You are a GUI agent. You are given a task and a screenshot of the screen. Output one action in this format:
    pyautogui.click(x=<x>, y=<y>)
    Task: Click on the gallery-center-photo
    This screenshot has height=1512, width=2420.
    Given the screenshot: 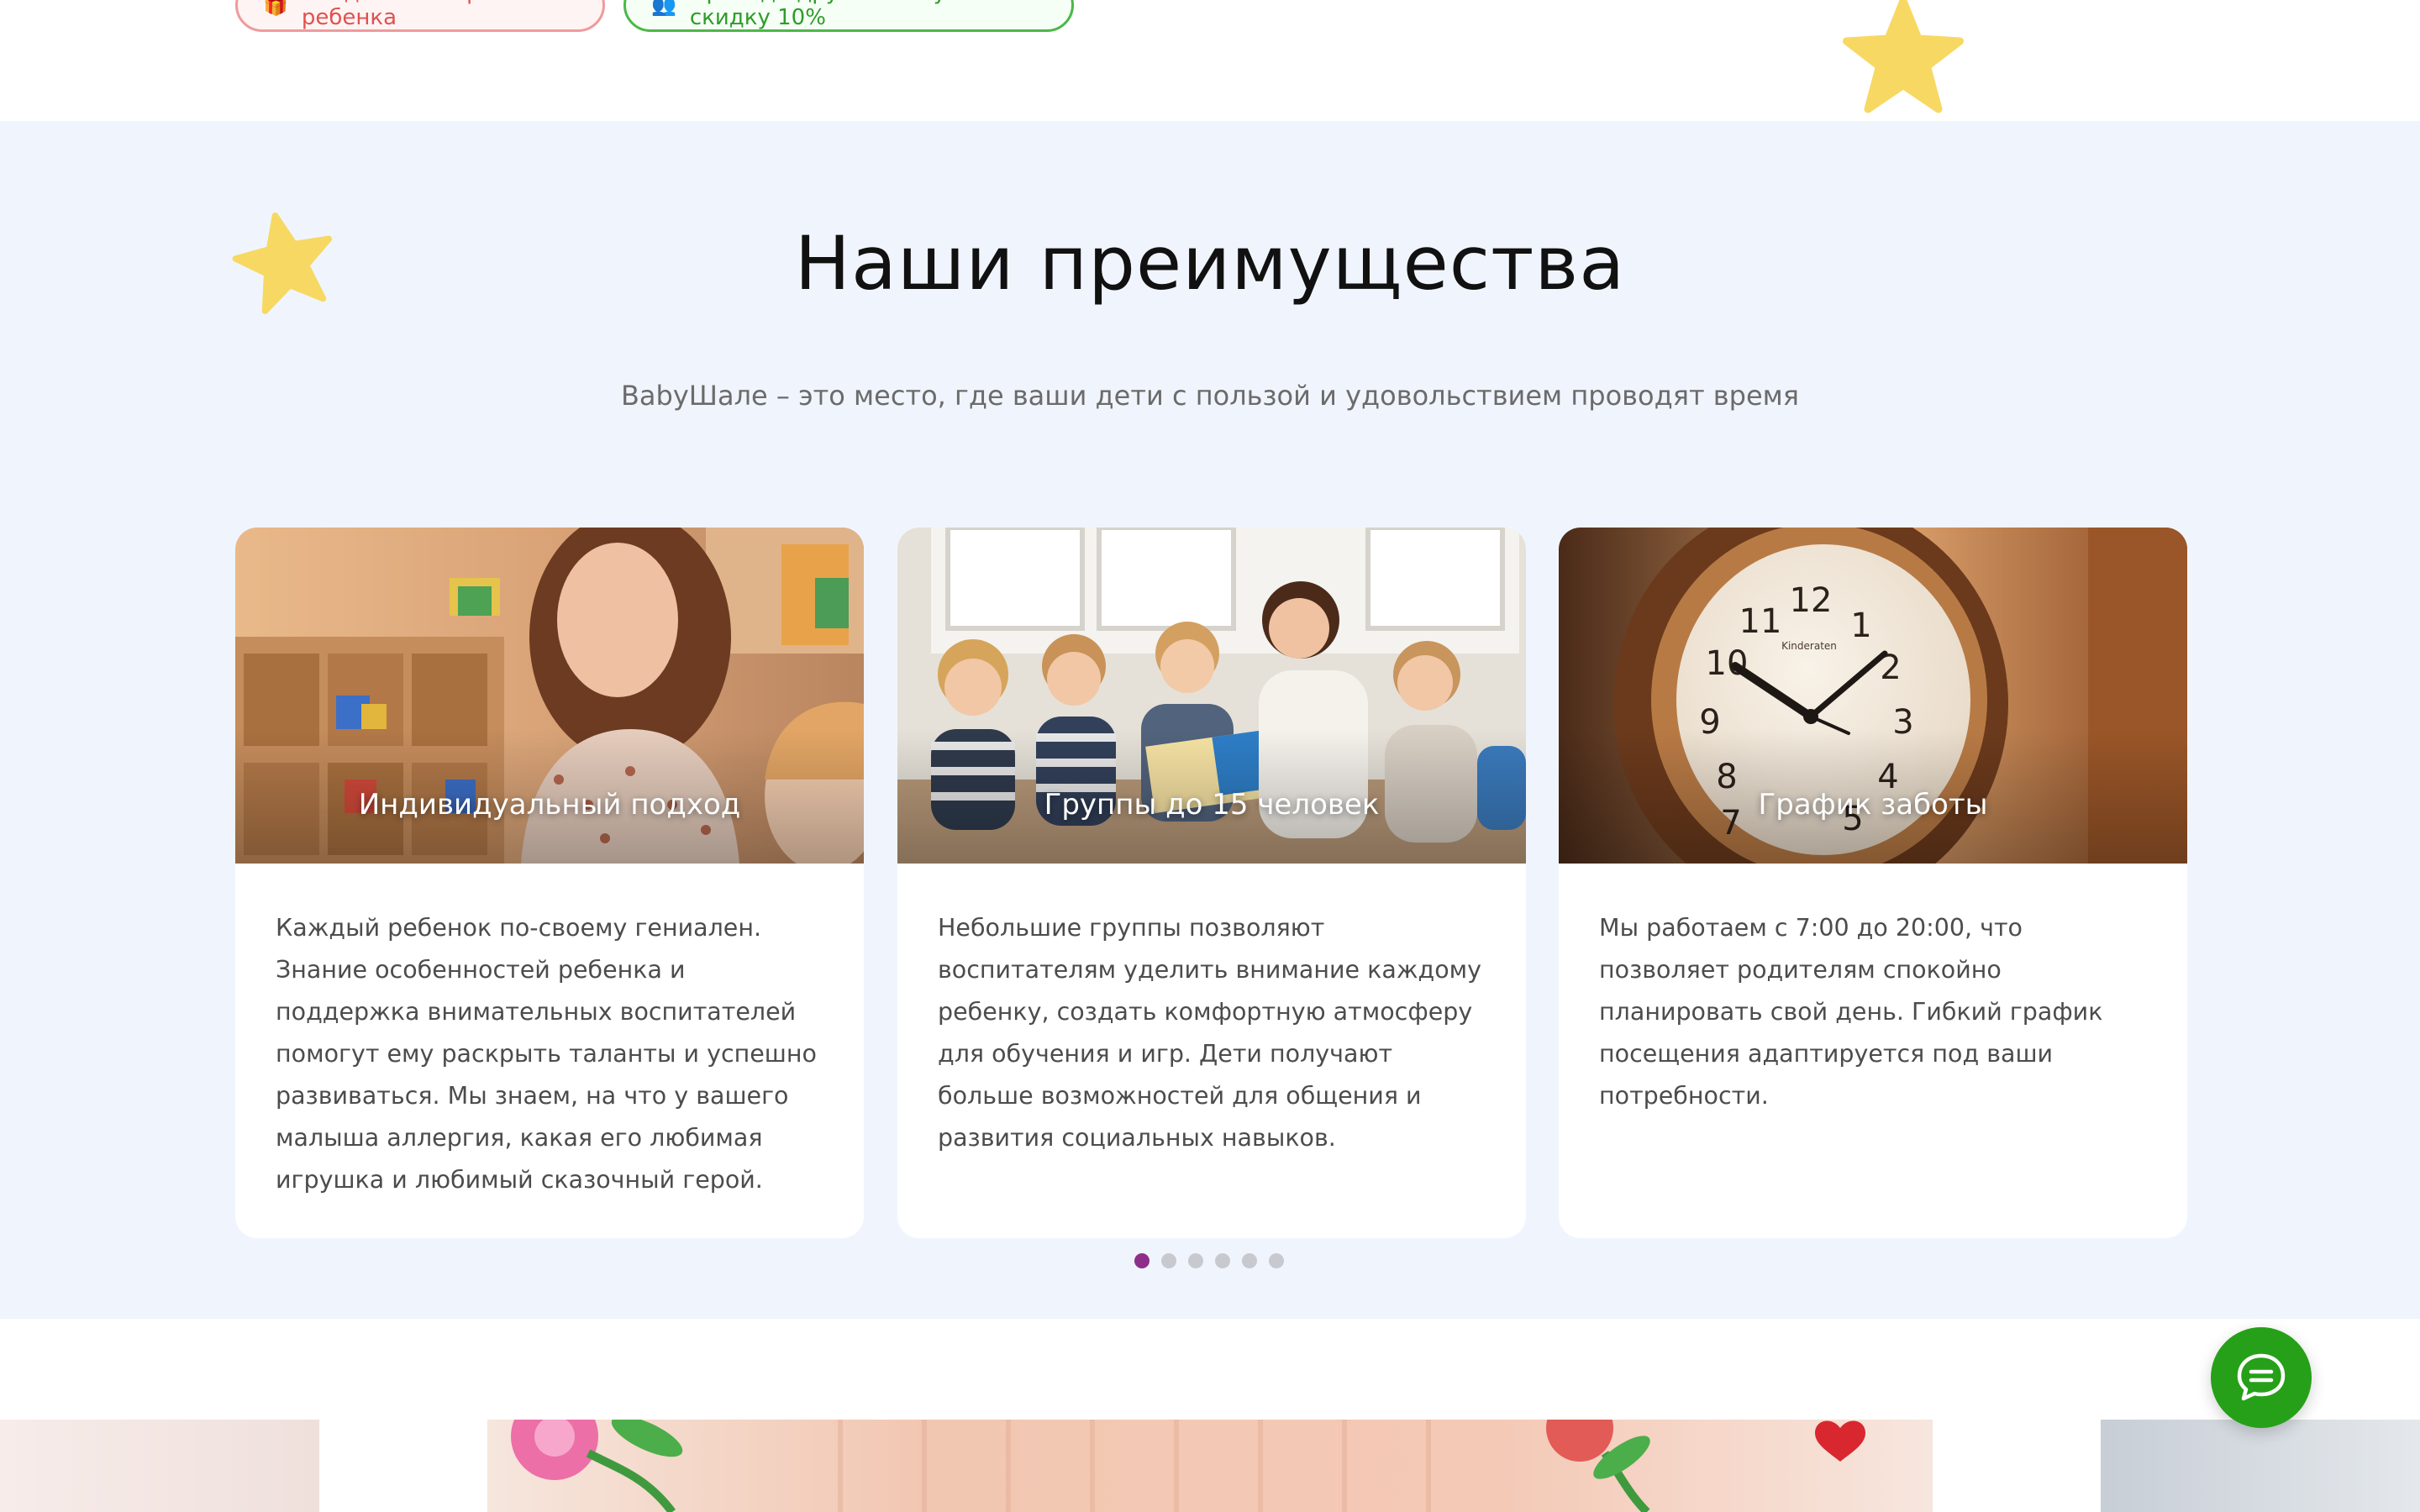 What is the action you would take?
    pyautogui.click(x=1210, y=1466)
    